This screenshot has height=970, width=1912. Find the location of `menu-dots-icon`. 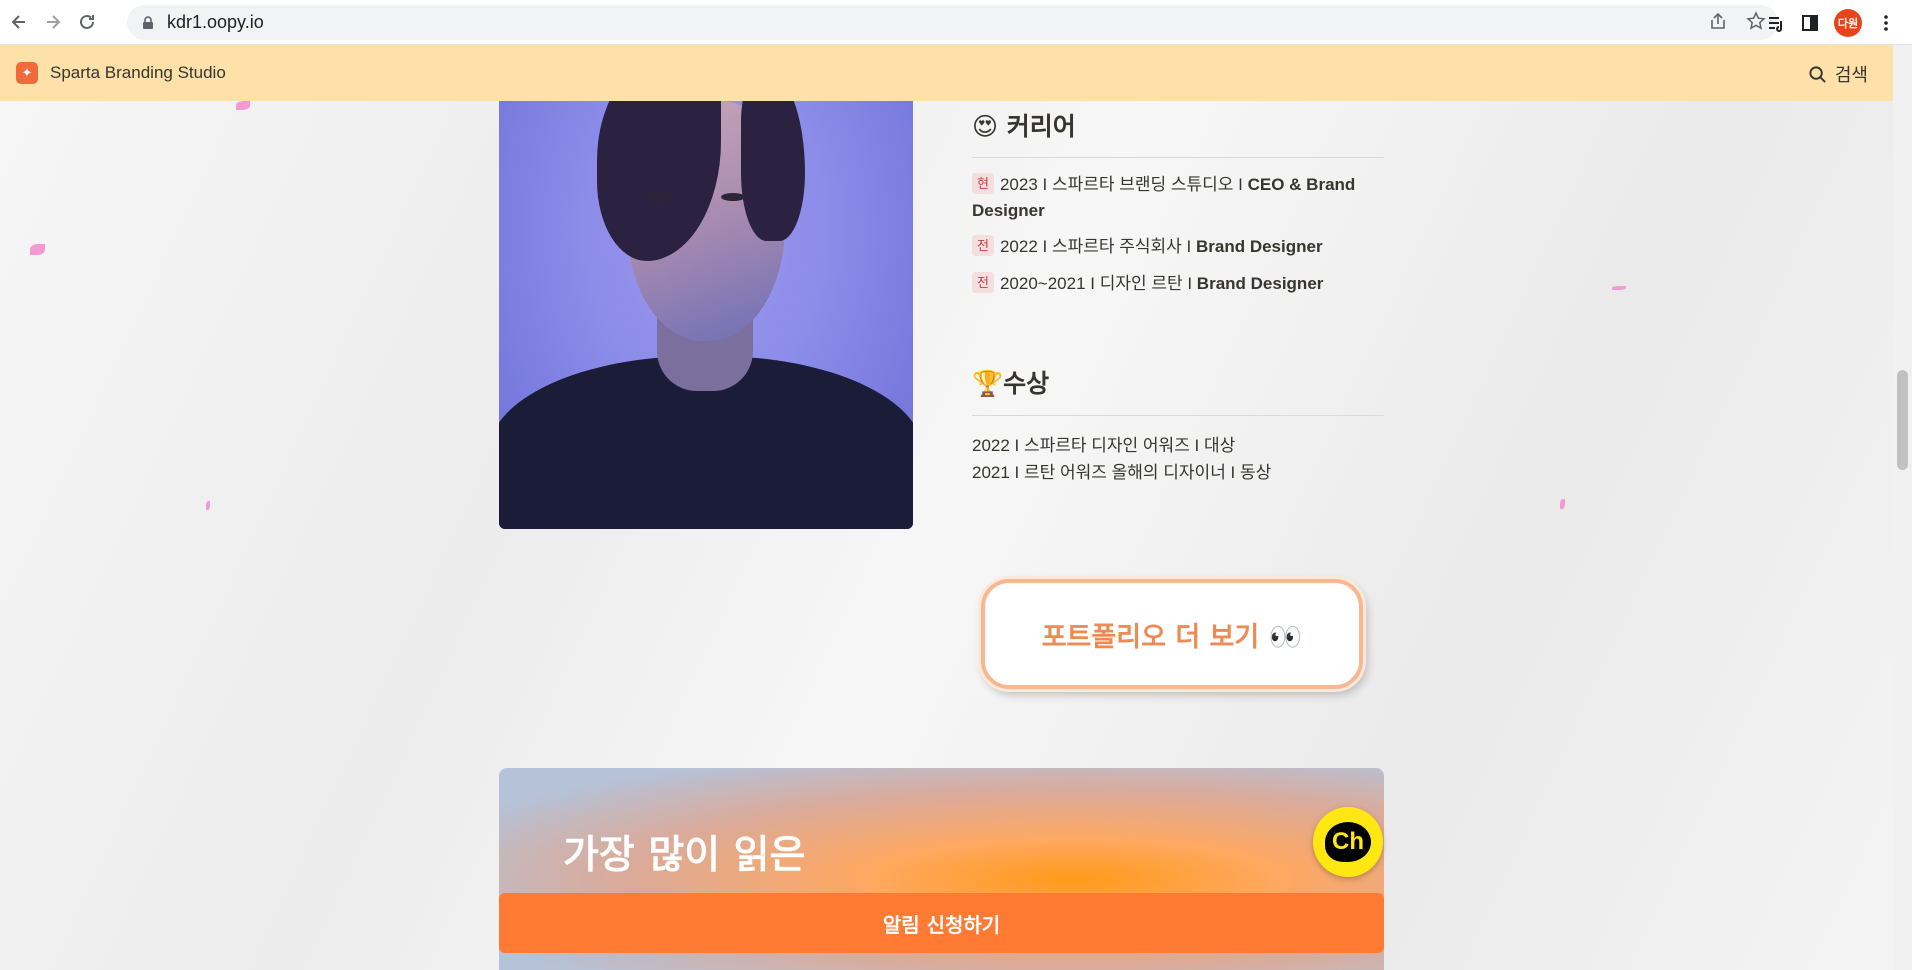

menu-dots-icon is located at coordinates (1886, 23).